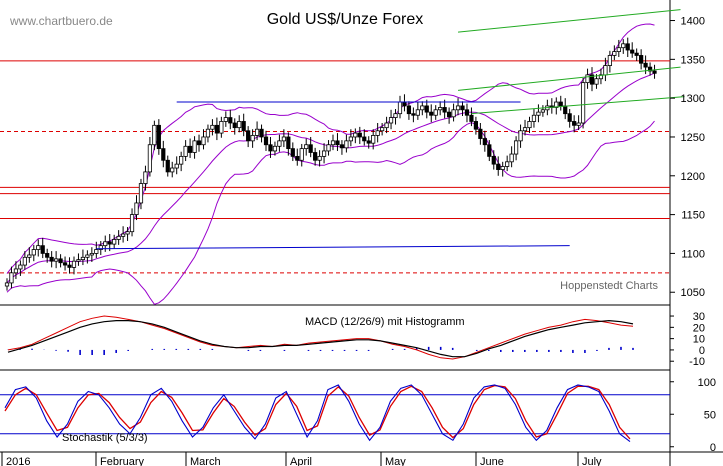  What do you see at coordinates (385, 322) in the screenshot?
I see `macd-title: MACD (12/26/9) mit Histogramm` at bounding box center [385, 322].